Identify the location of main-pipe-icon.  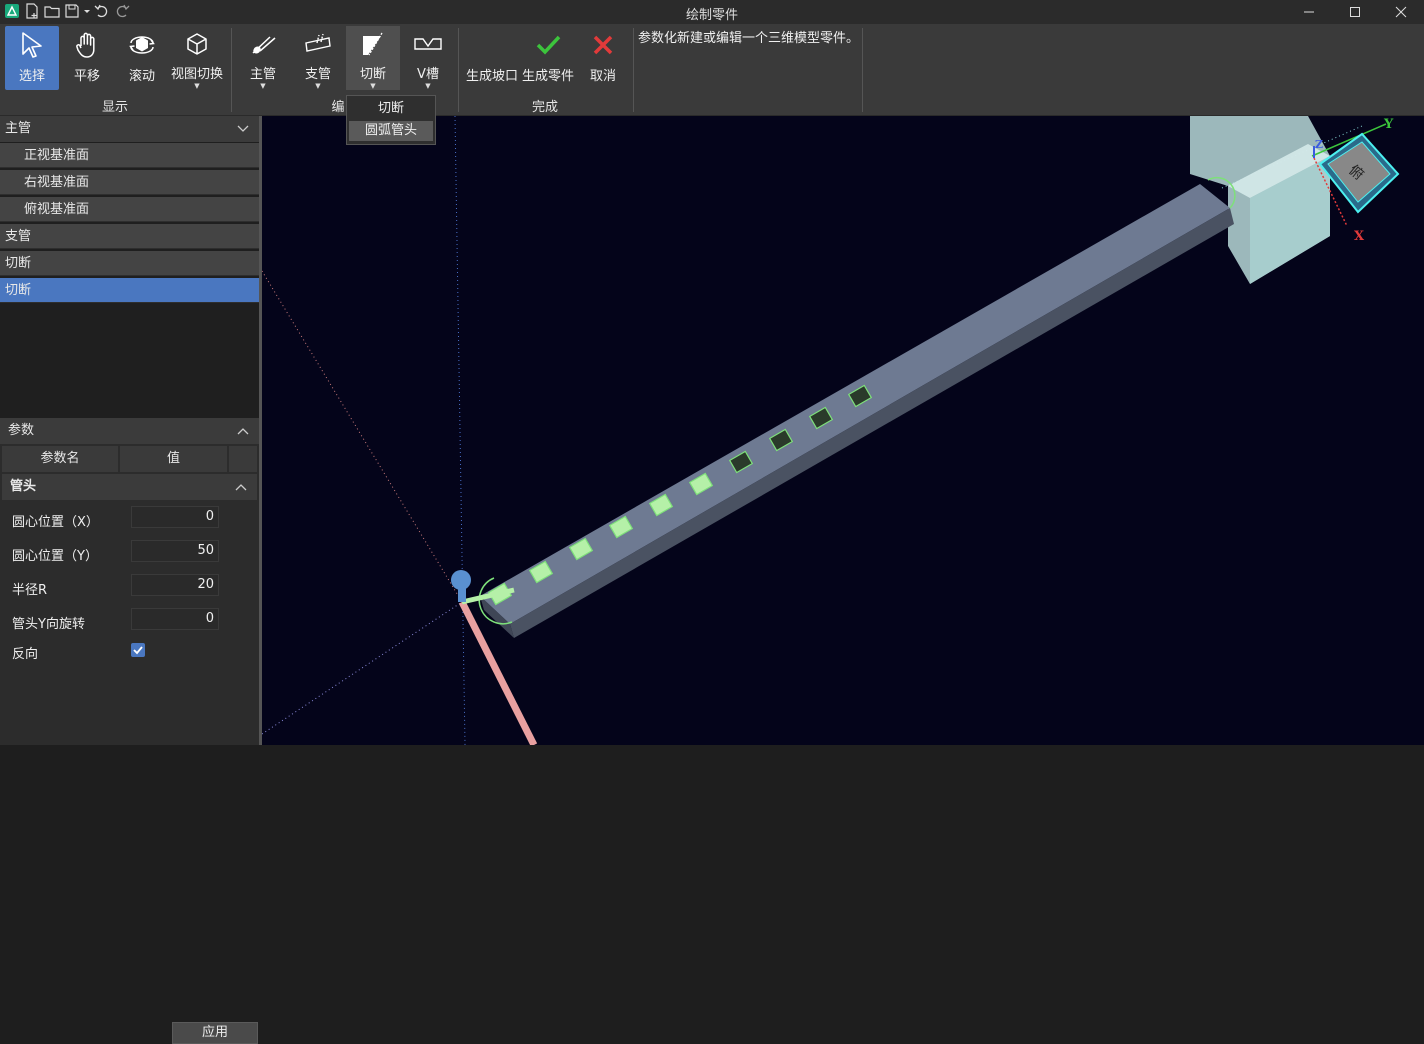
(263, 44).